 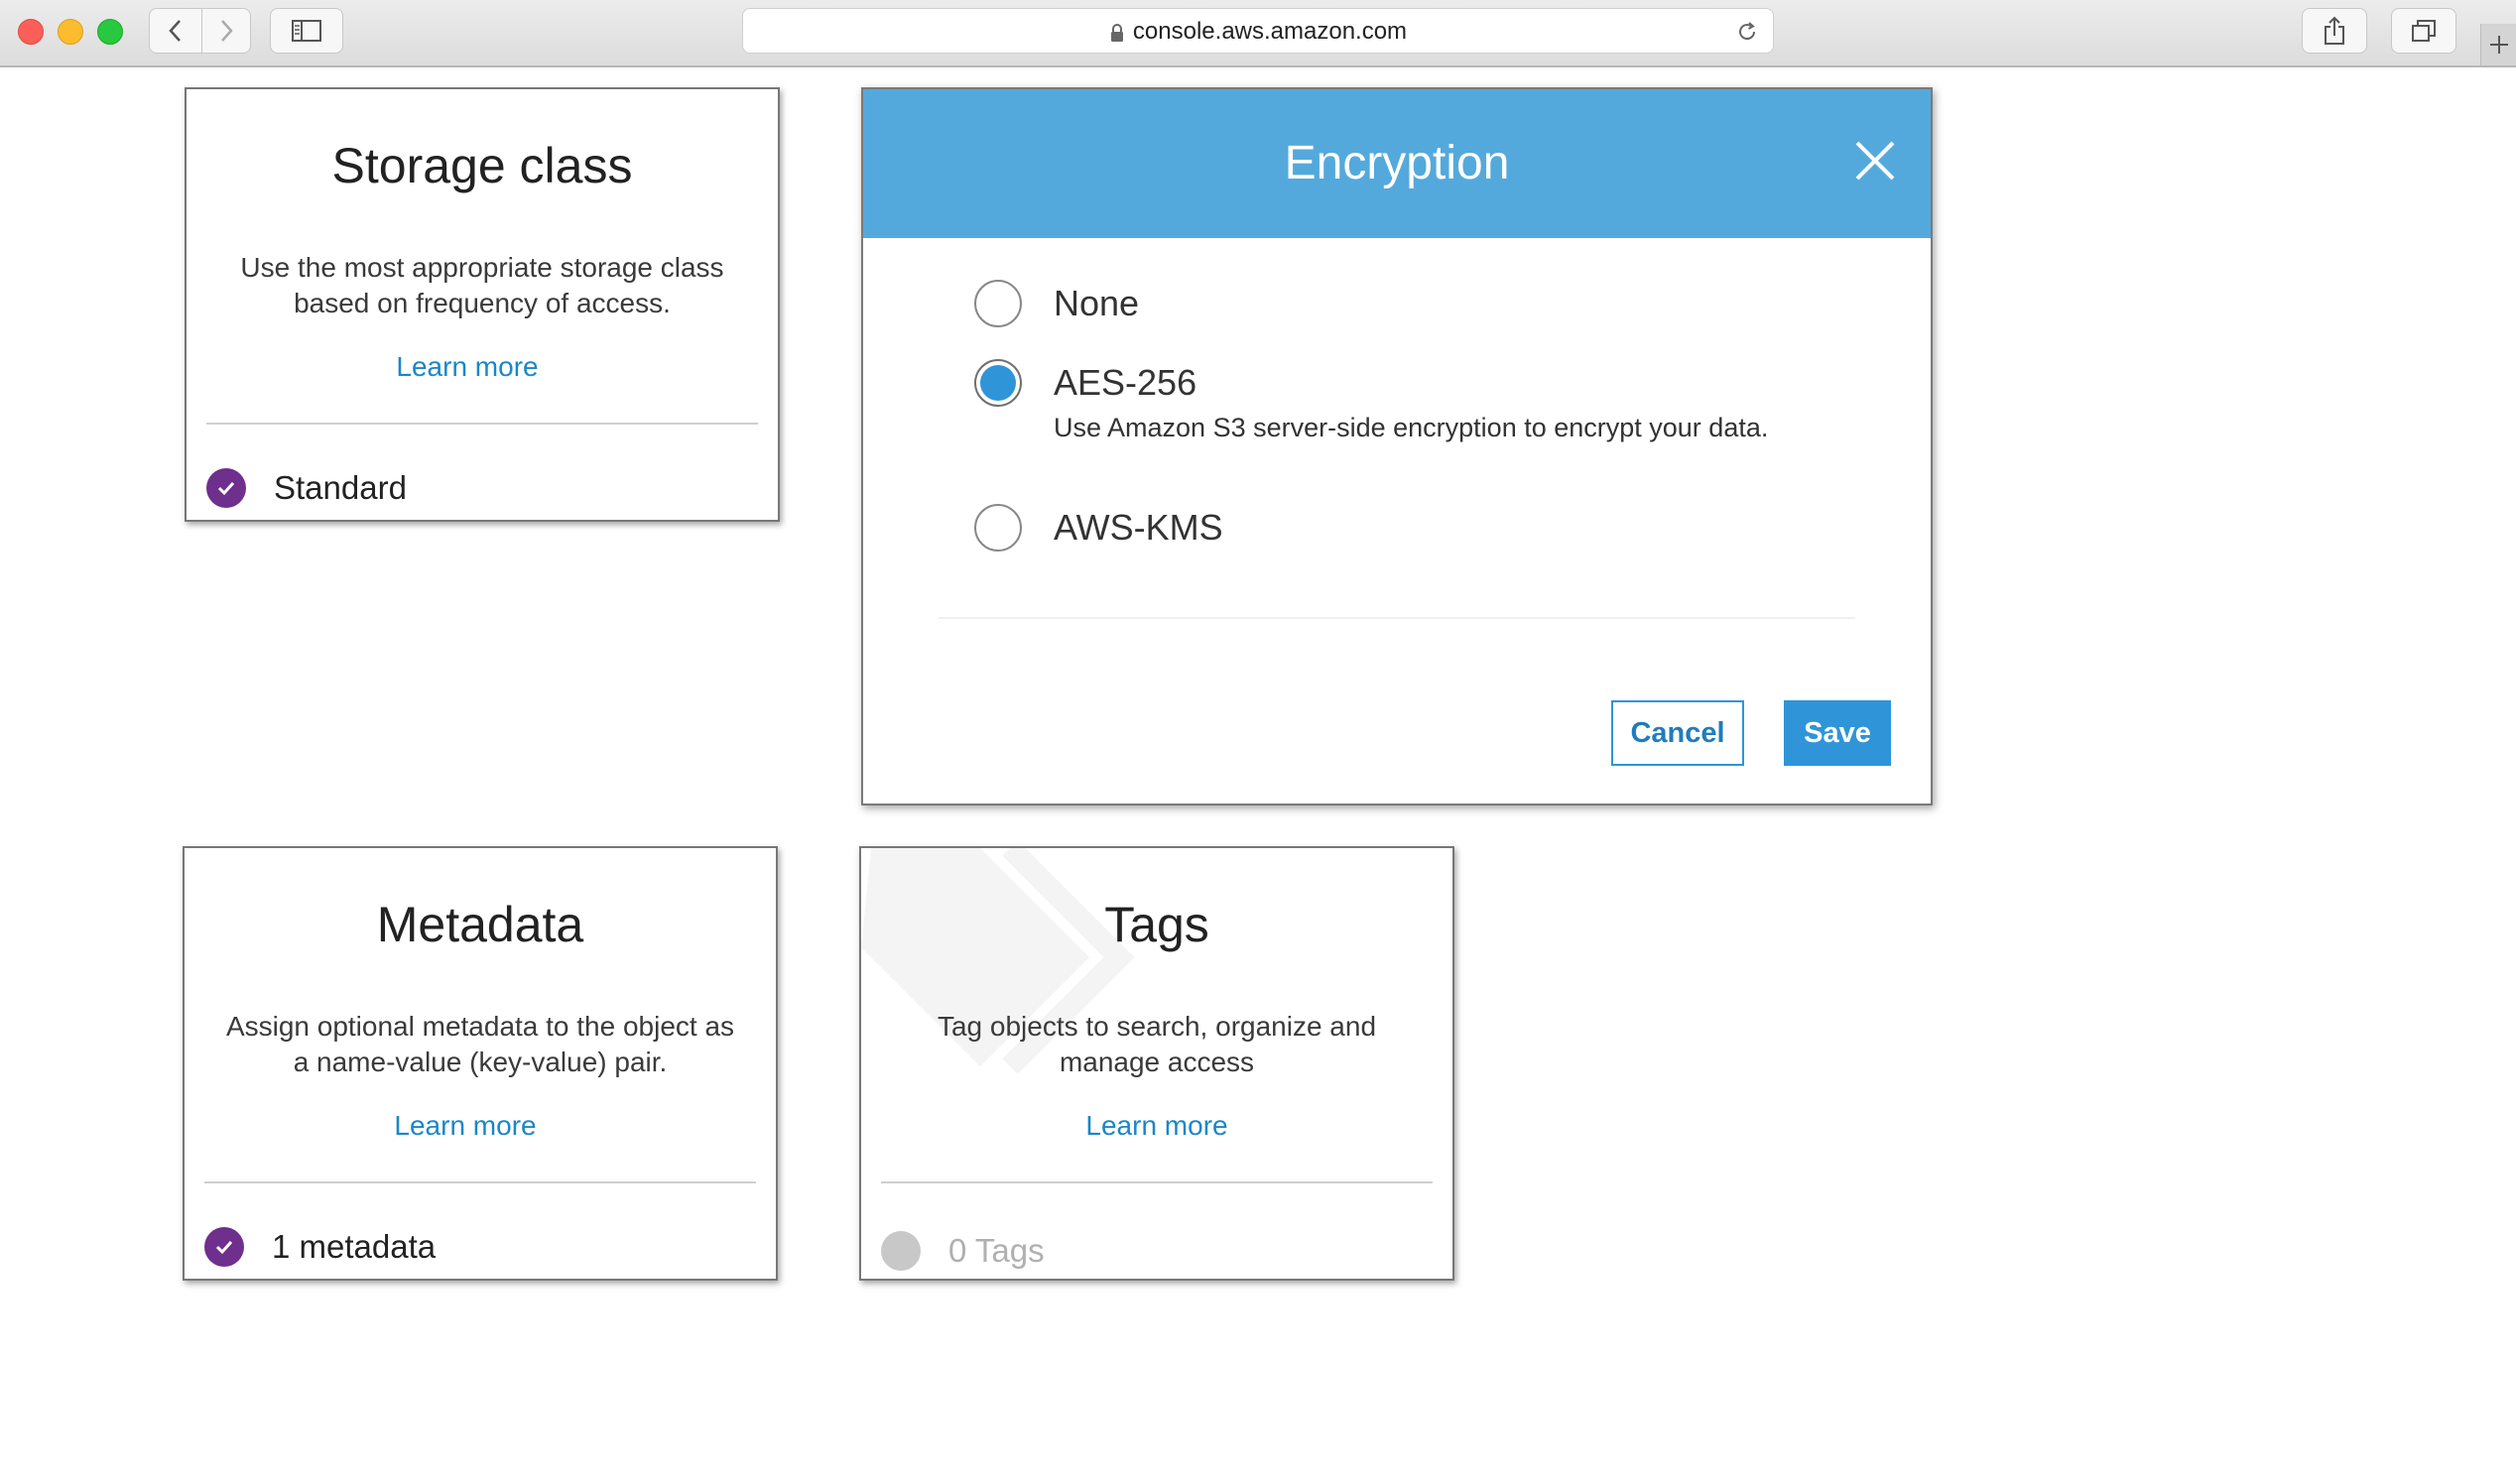 I want to click on metadata-divider, so click(x=480, y=1182).